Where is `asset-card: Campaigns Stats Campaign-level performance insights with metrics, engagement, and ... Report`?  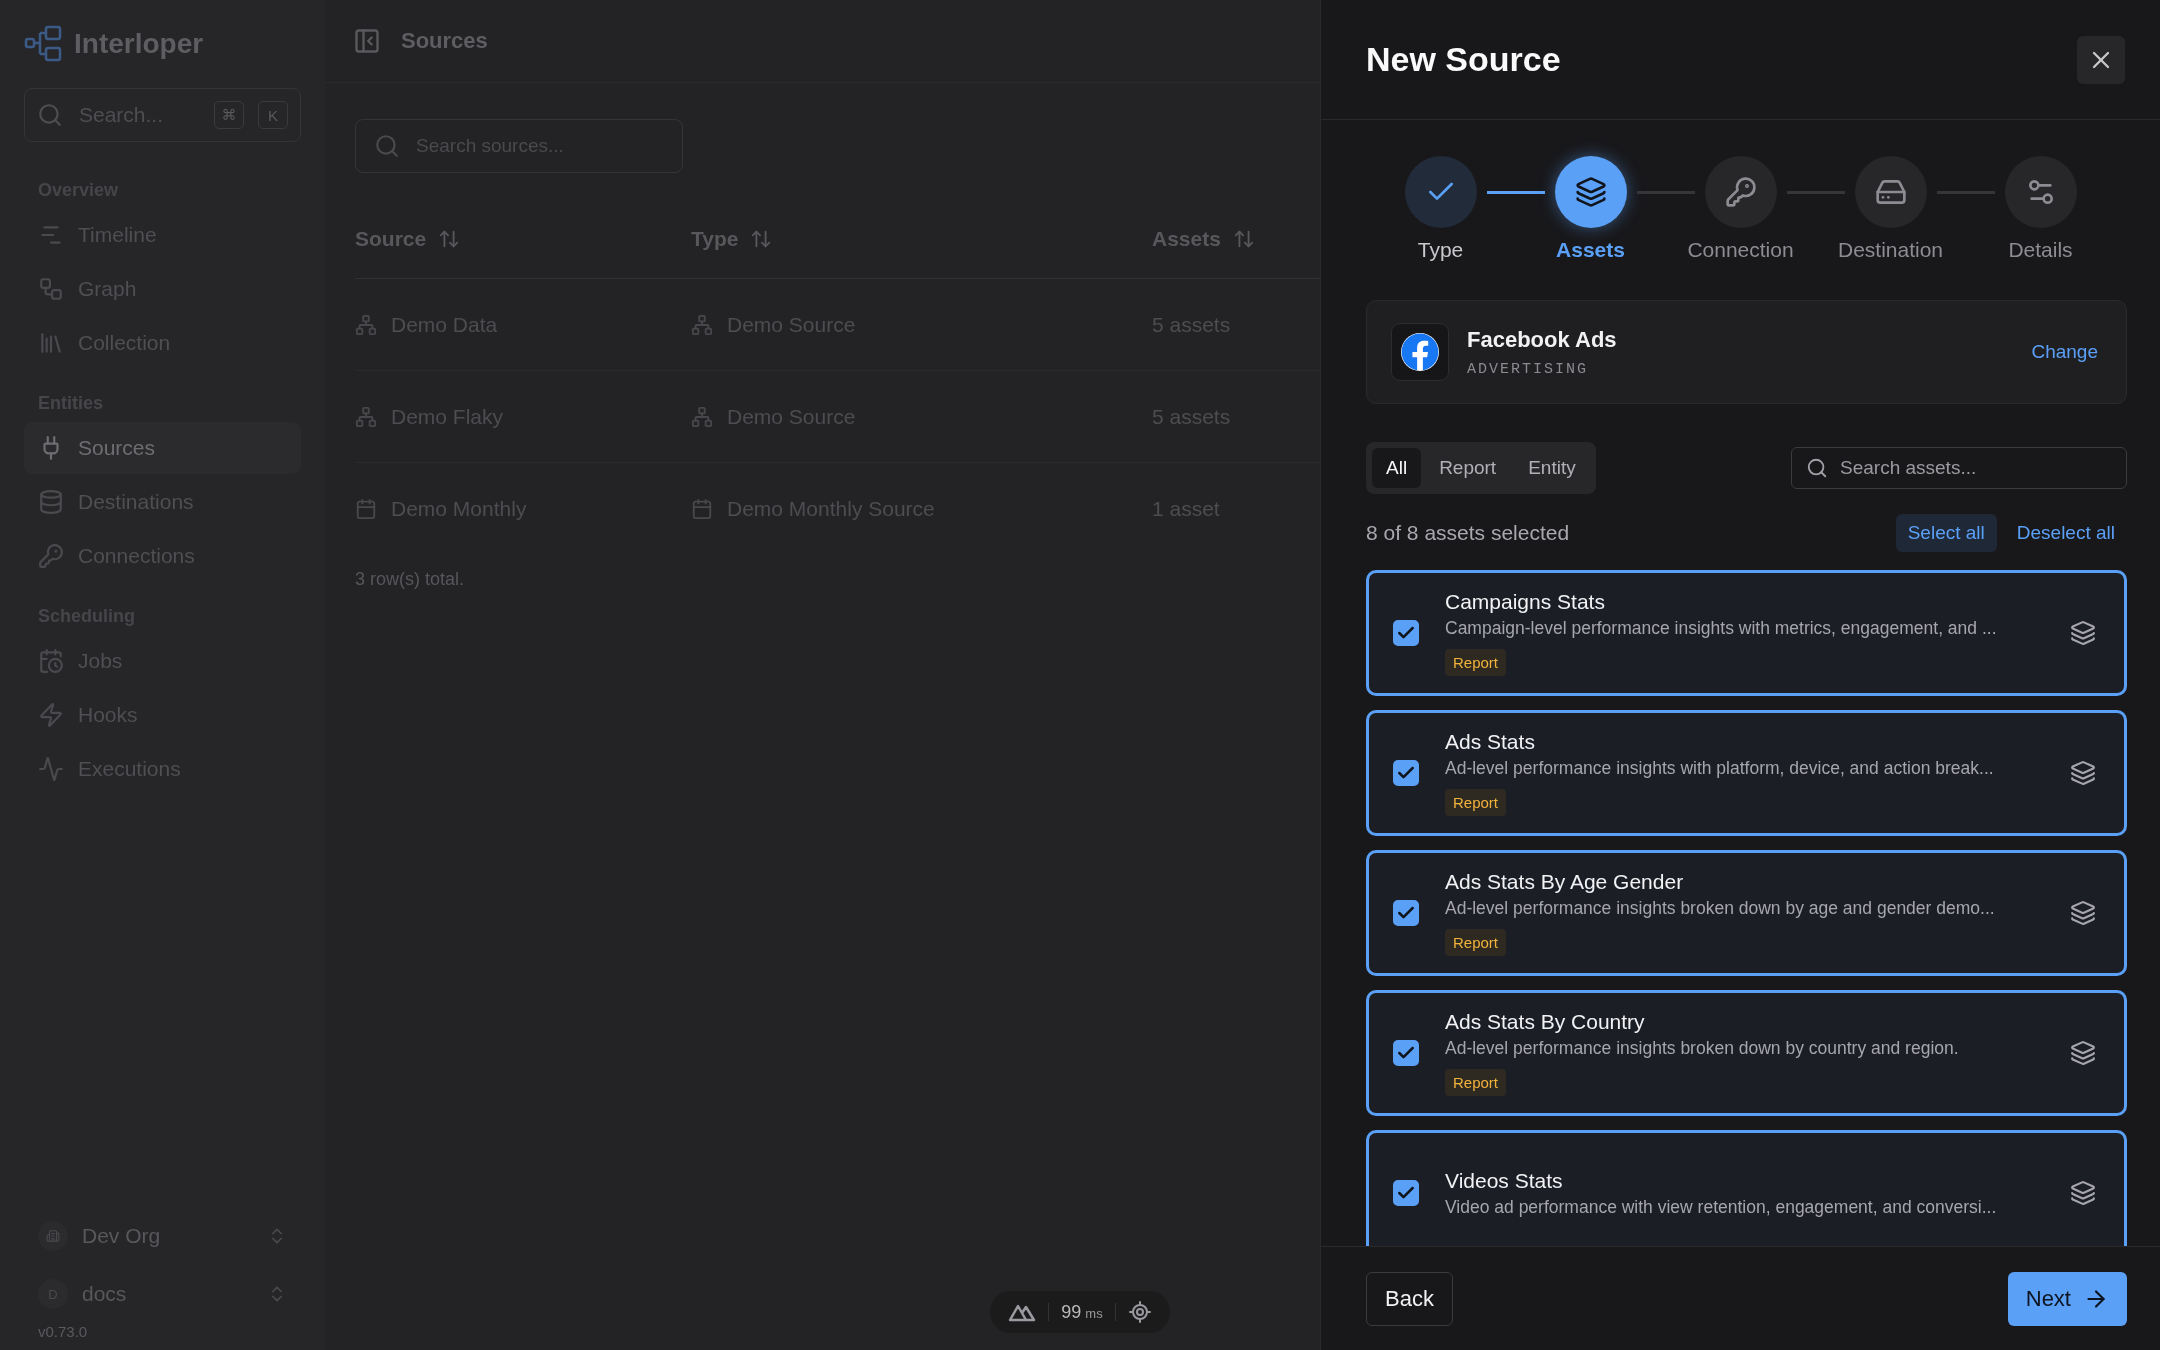 asset-card: Campaigns Stats Campaign-level performance insights with metrics, engagement, and ... Report is located at coordinates (1746, 633).